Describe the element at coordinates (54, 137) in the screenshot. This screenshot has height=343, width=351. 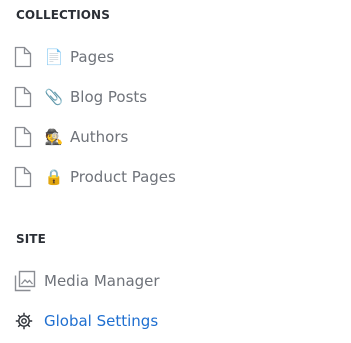
I see `detective-icon: 🕵️` at that location.